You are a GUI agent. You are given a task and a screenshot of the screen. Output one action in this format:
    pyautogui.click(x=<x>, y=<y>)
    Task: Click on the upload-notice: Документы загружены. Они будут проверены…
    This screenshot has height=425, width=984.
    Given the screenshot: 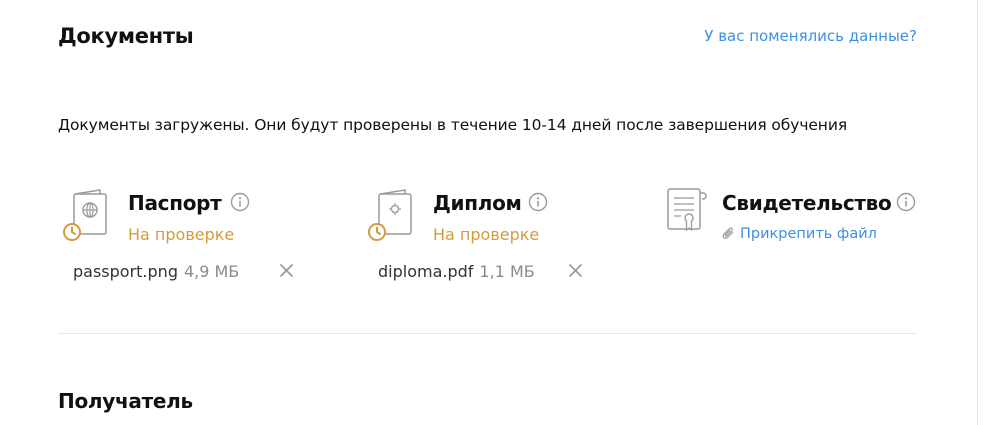 What is the action you would take?
    pyautogui.click(x=453, y=125)
    